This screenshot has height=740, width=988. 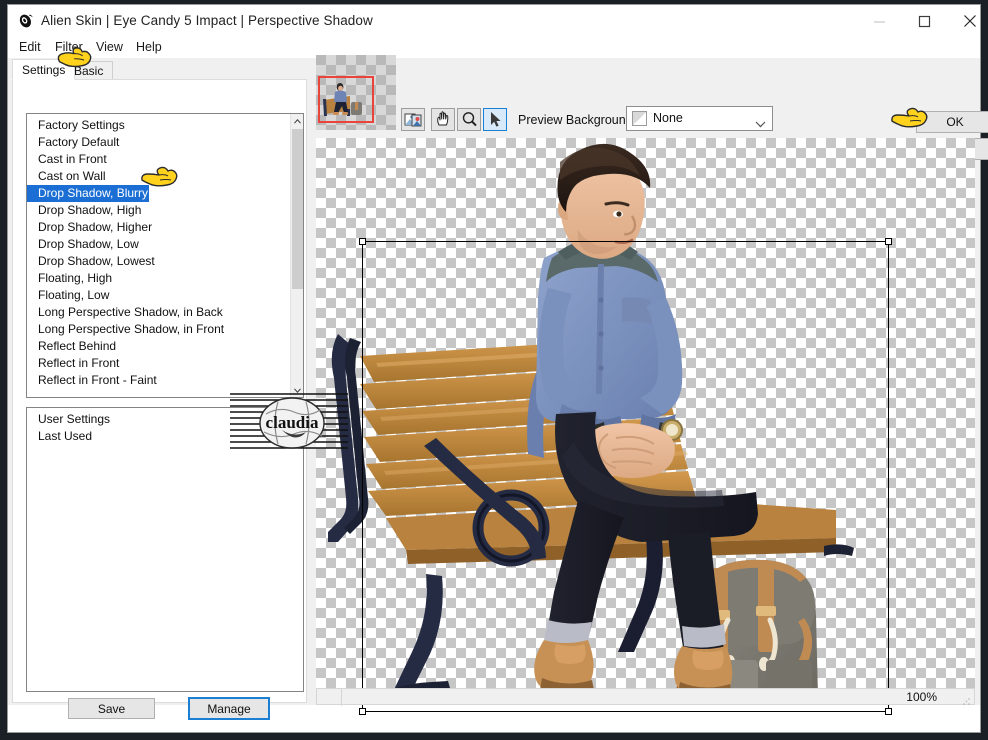 What do you see at coordinates (668, 118) in the screenshot?
I see `preview-background-value: None` at bounding box center [668, 118].